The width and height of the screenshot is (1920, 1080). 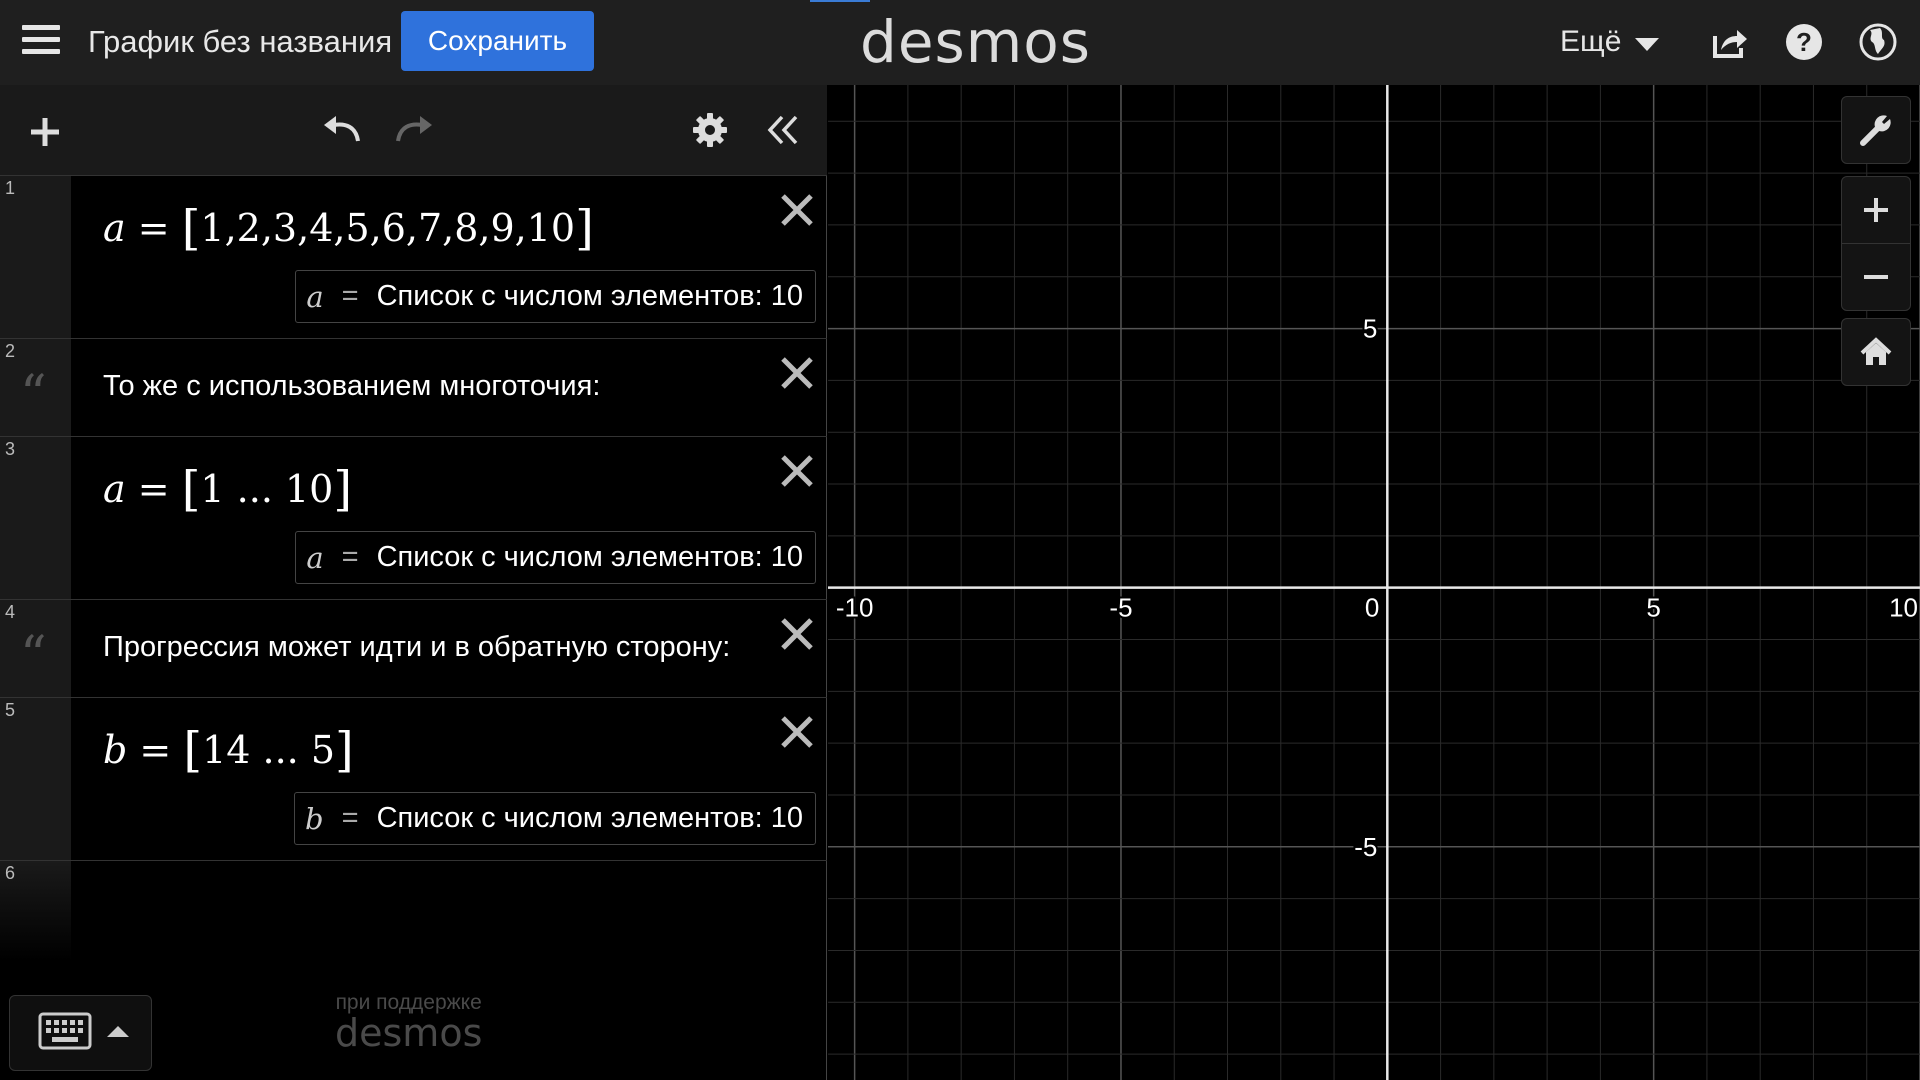 What do you see at coordinates (35, 518) in the screenshot?
I see `row-gutter: 3` at bounding box center [35, 518].